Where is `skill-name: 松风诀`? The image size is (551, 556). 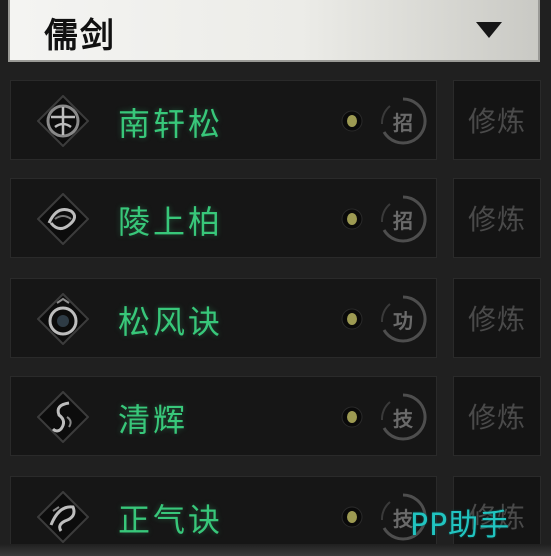 skill-name: 松风诀 is located at coordinates (171, 322).